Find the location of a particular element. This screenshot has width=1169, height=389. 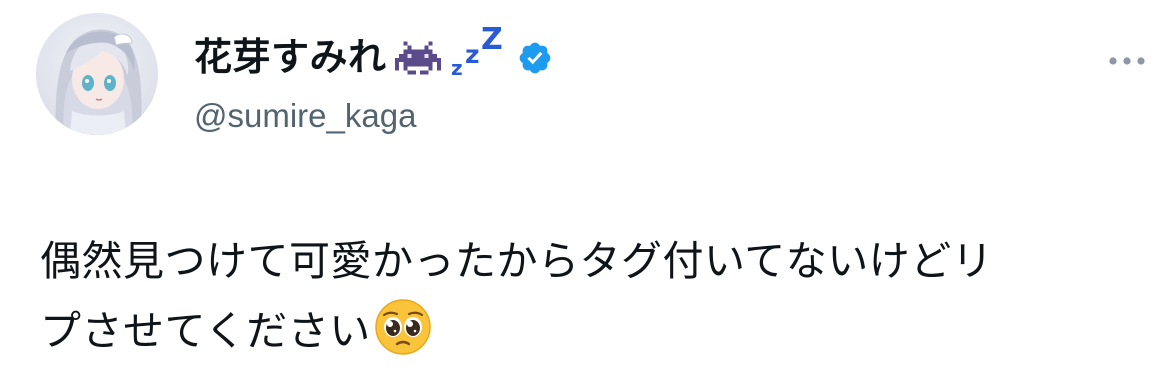

more-options-button is located at coordinates (1127, 61).